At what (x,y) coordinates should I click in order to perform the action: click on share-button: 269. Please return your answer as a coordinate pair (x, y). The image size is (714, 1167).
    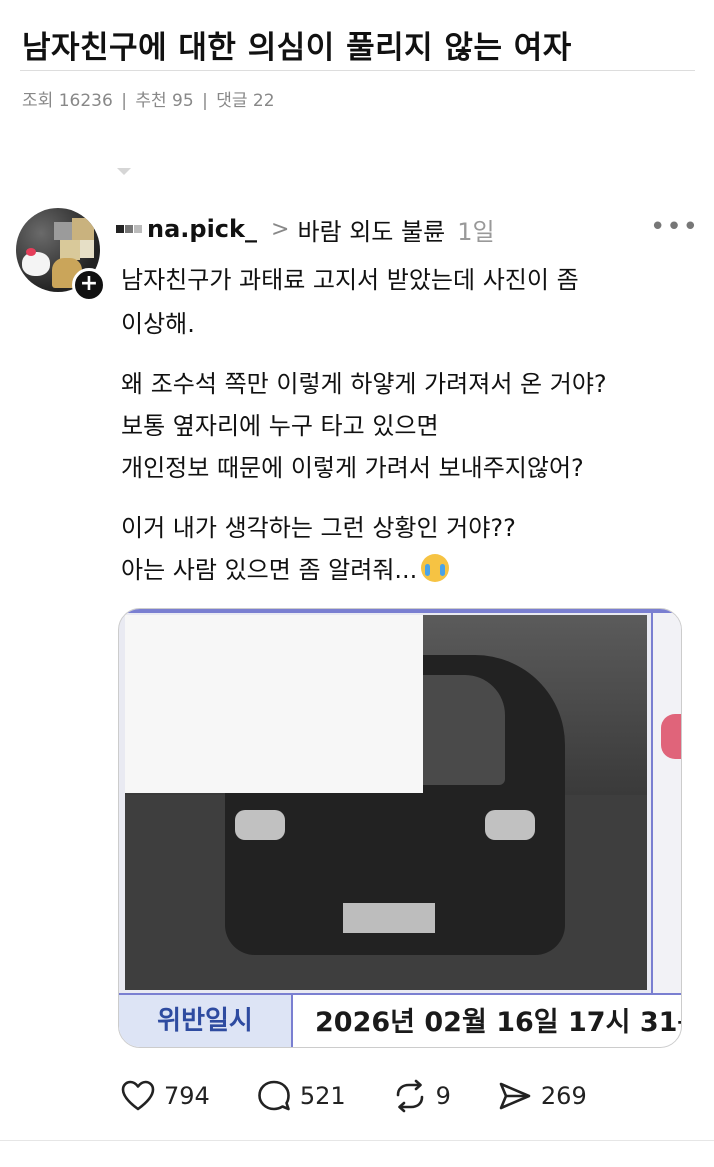
    Looking at the image, I should click on (542, 1096).